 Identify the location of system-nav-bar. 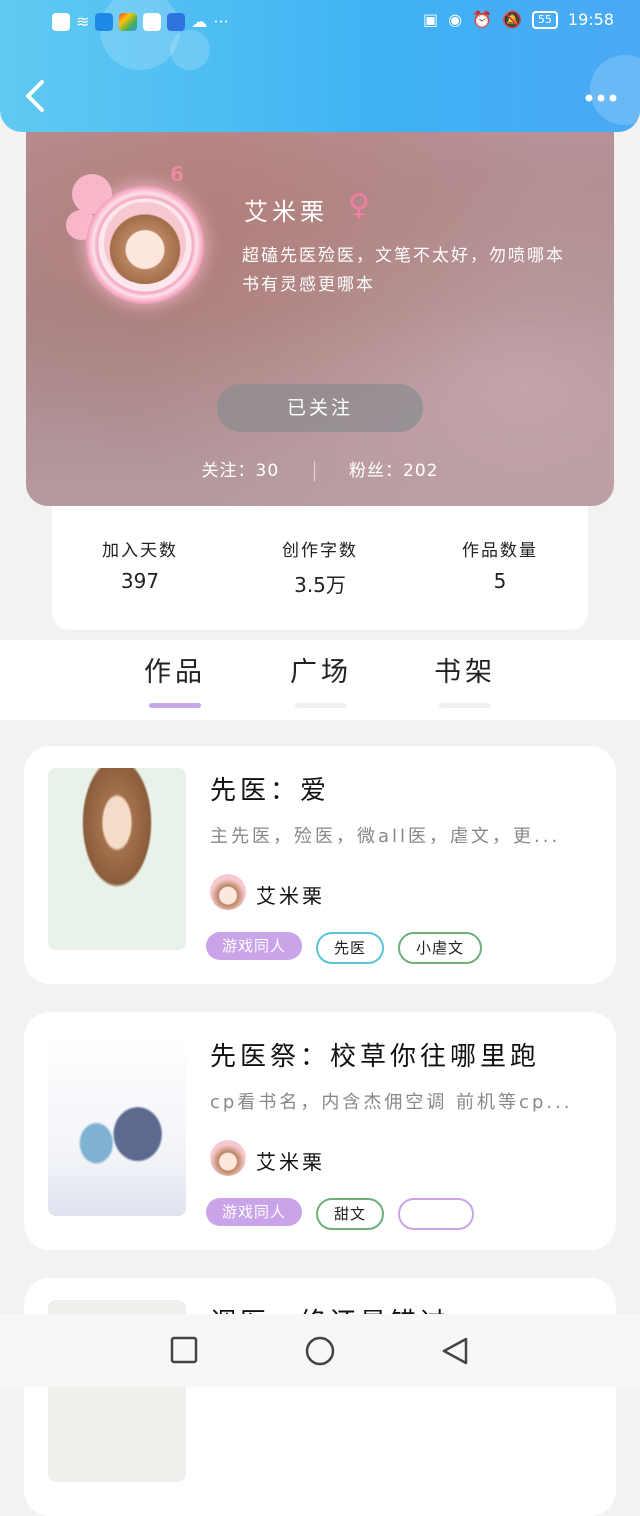
(320, 1350).